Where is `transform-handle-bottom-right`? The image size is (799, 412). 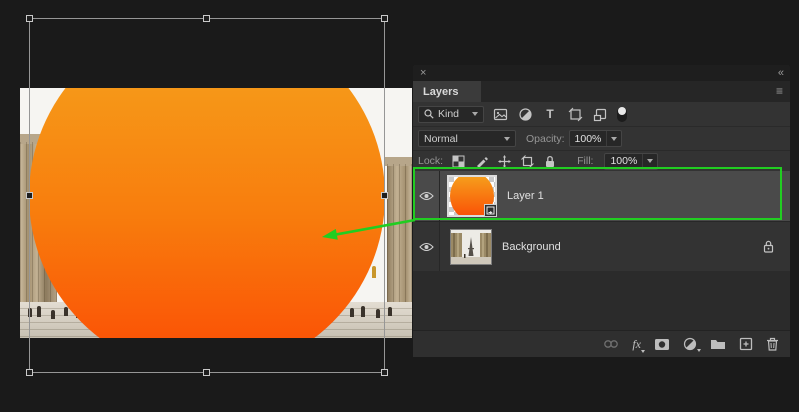
transform-handle-bottom-right is located at coordinates (384, 372).